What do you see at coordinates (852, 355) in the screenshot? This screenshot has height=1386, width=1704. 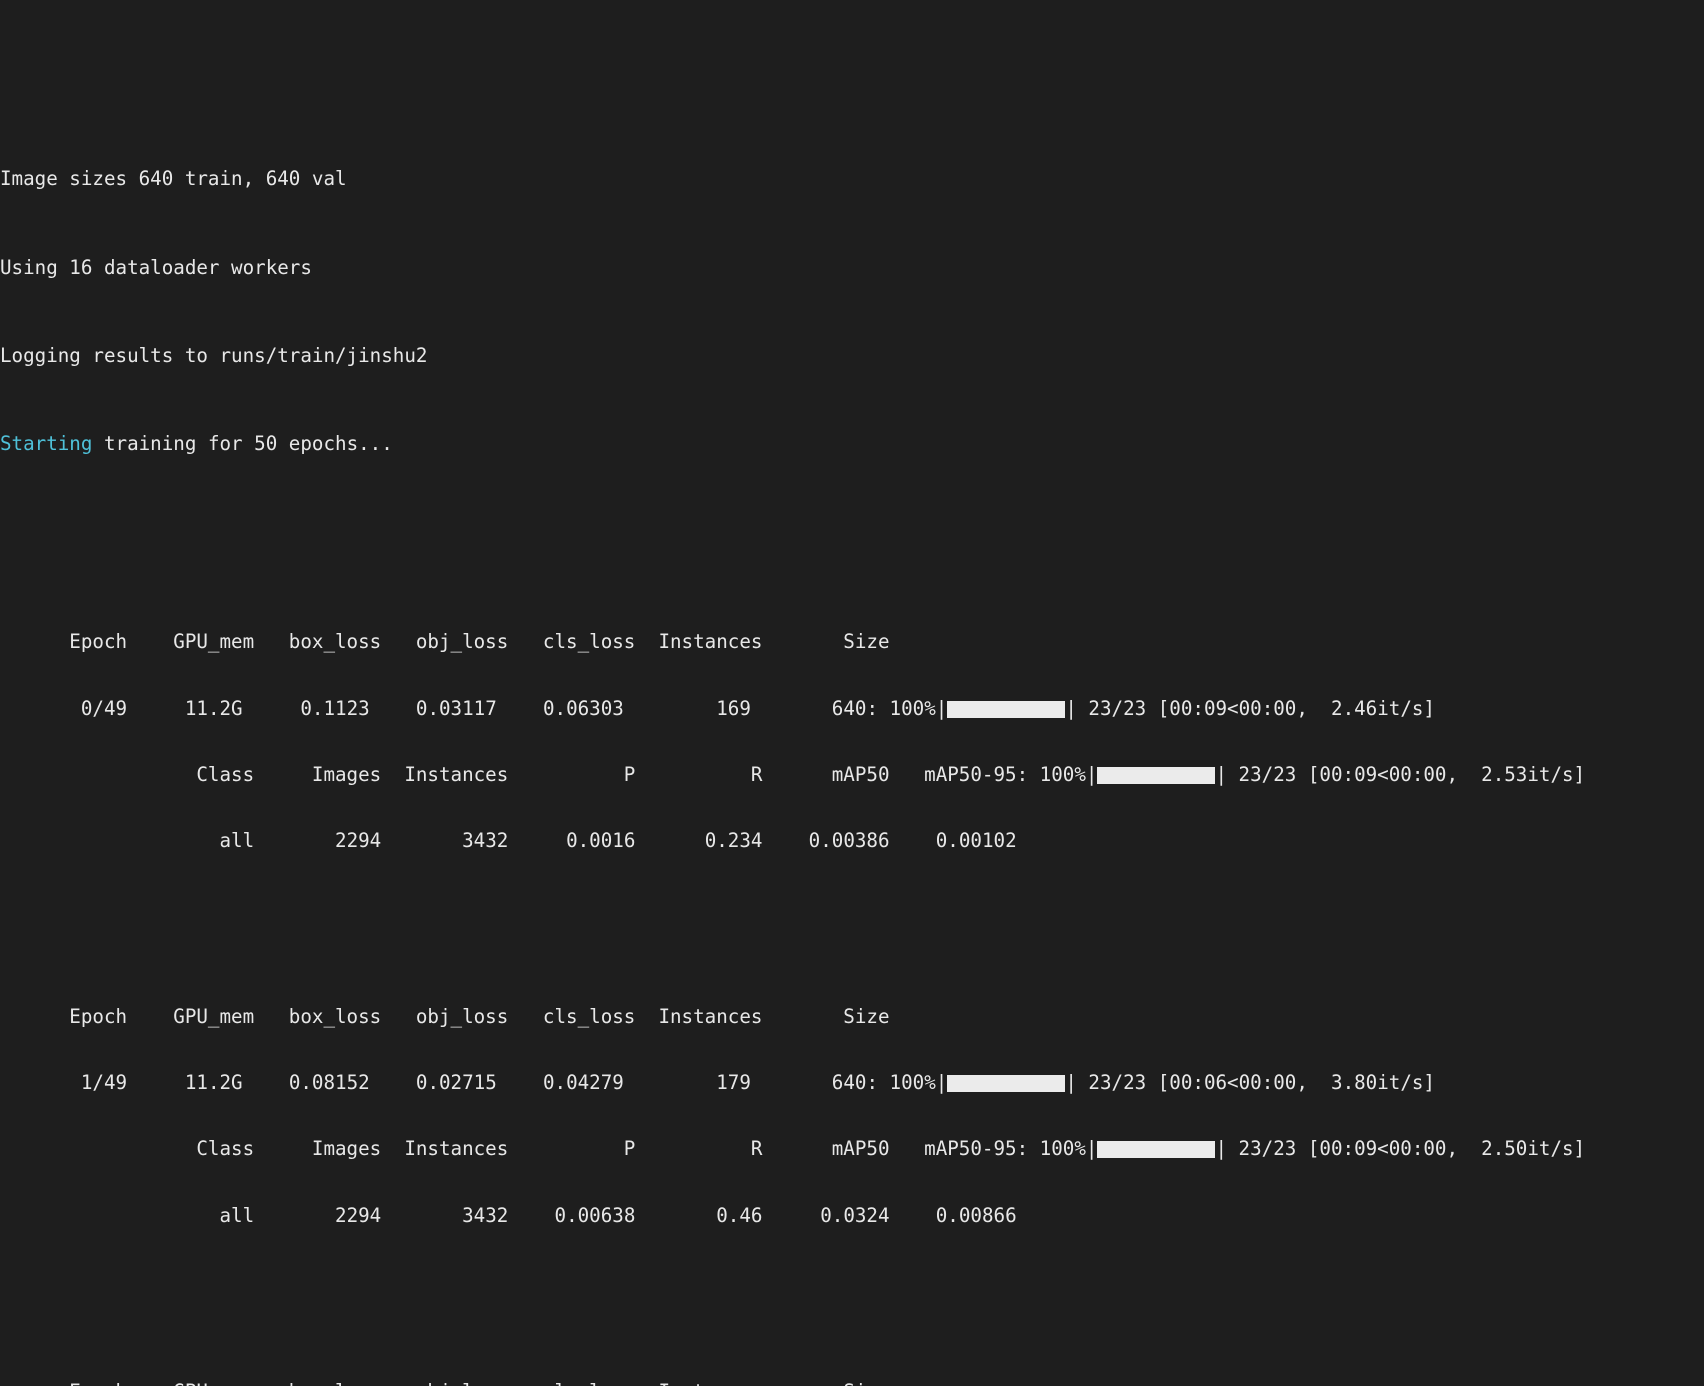 I see `terminal-line-logging: Logging results to runs/train/jinshu2` at bounding box center [852, 355].